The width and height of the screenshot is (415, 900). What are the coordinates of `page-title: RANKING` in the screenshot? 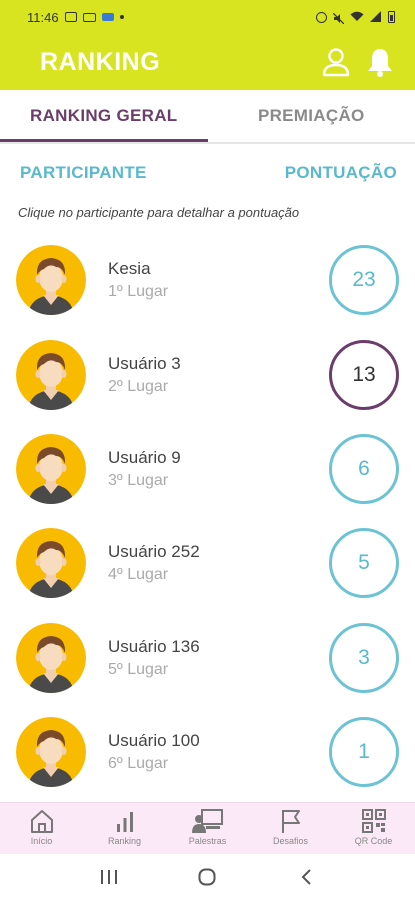 It's located at (100, 61).